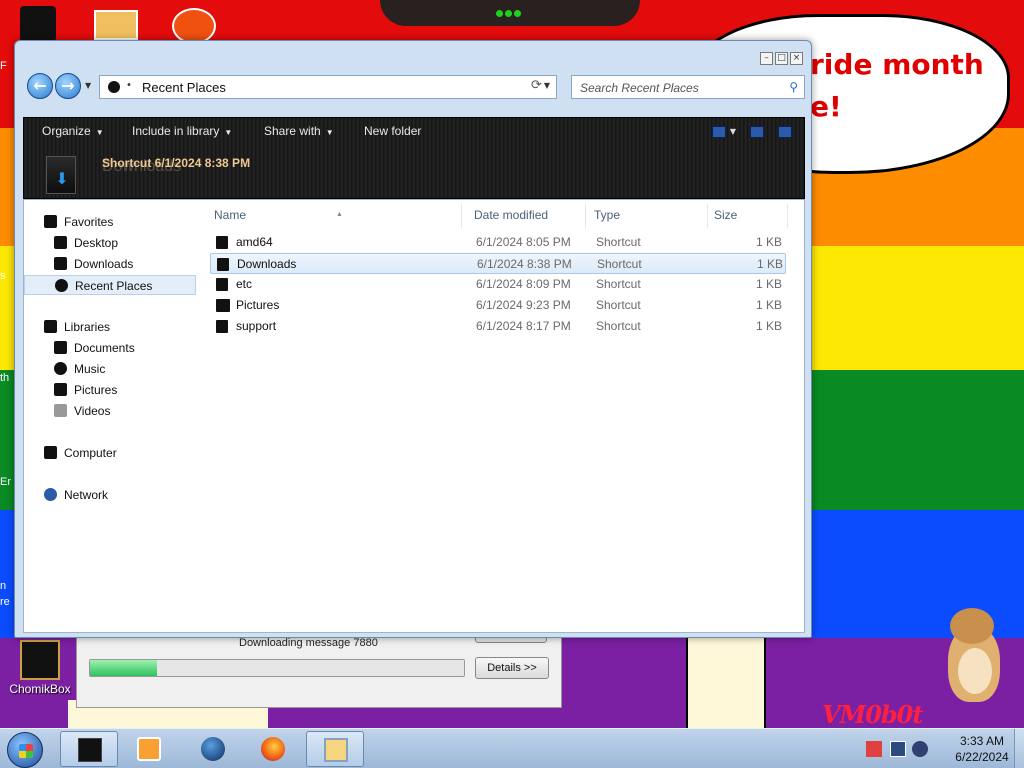 This screenshot has width=1024, height=768. What do you see at coordinates (528, 216) in the screenshot?
I see `column-header-date-modified: Date modified` at bounding box center [528, 216].